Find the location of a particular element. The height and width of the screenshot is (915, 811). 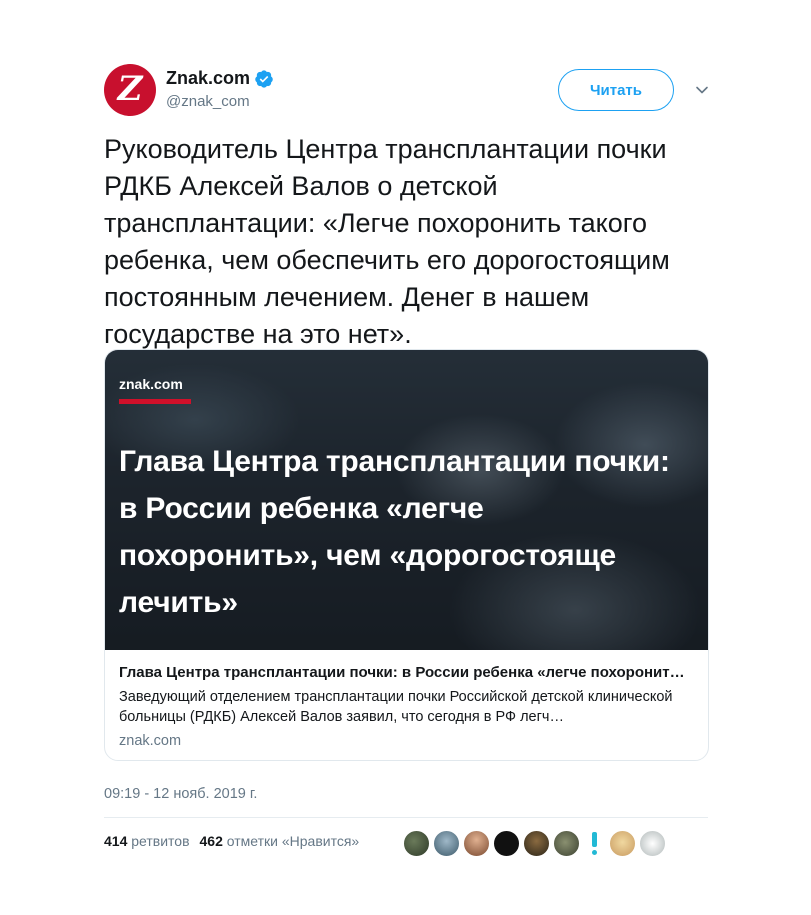

follow-button: Читать is located at coordinates (616, 90).